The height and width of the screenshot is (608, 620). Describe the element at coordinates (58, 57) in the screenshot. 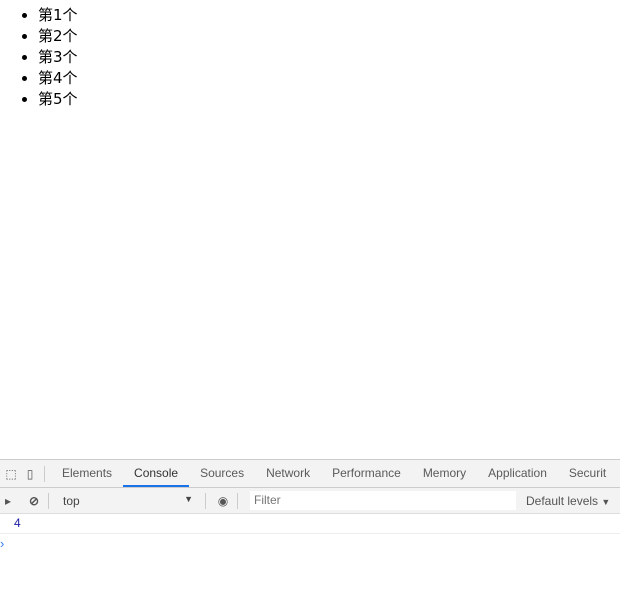

I see `list-item: 第3个` at that location.